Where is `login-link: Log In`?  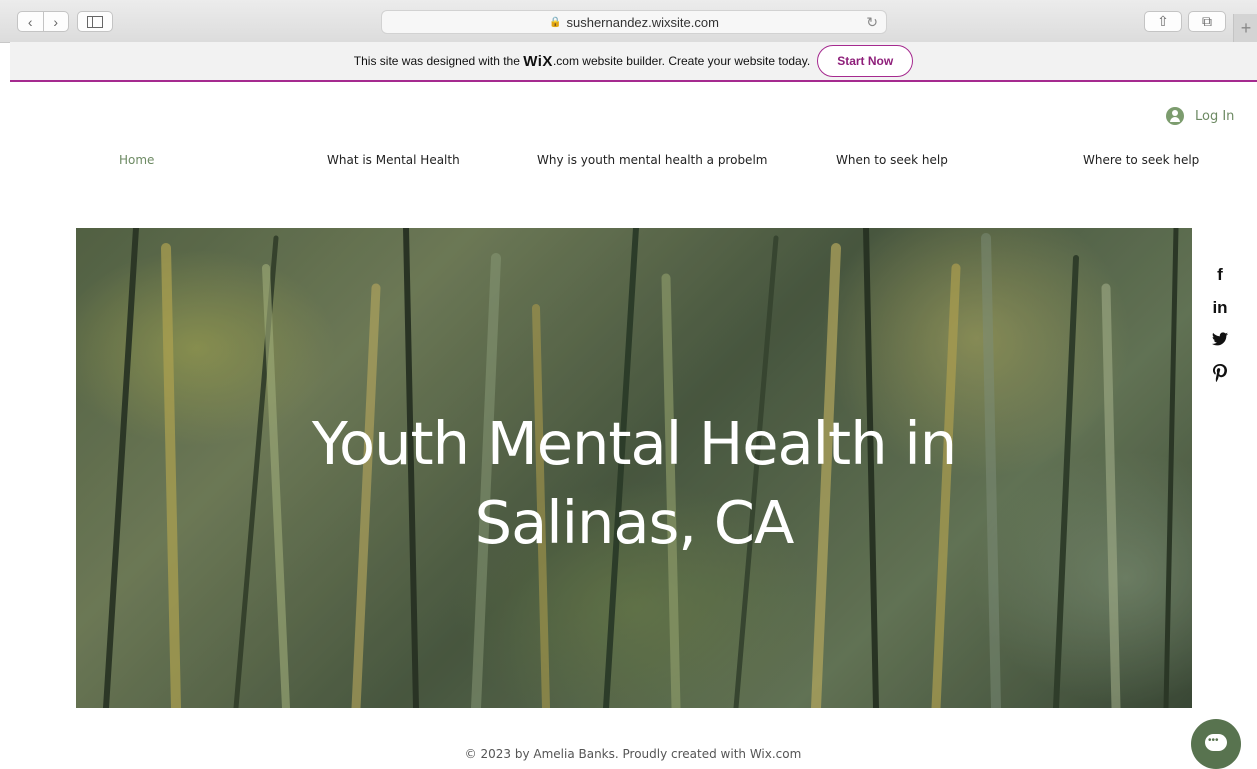
login-link: Log In is located at coordinates (1200, 116).